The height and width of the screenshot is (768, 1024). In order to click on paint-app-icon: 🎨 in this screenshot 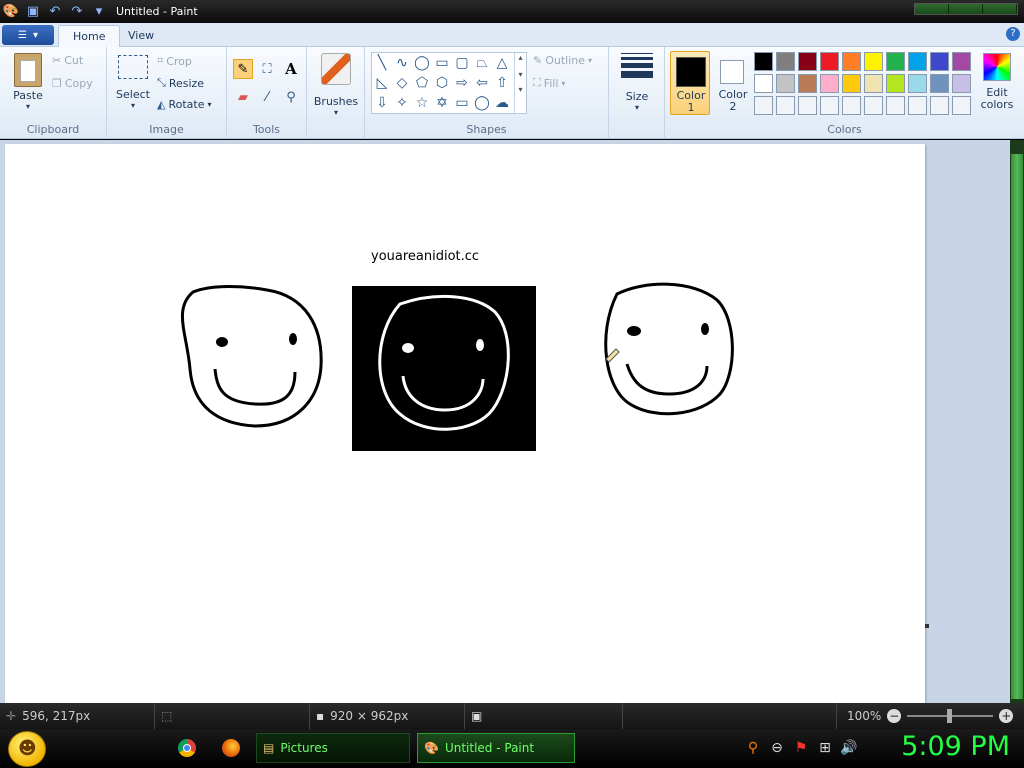, I will do `click(11, 12)`.